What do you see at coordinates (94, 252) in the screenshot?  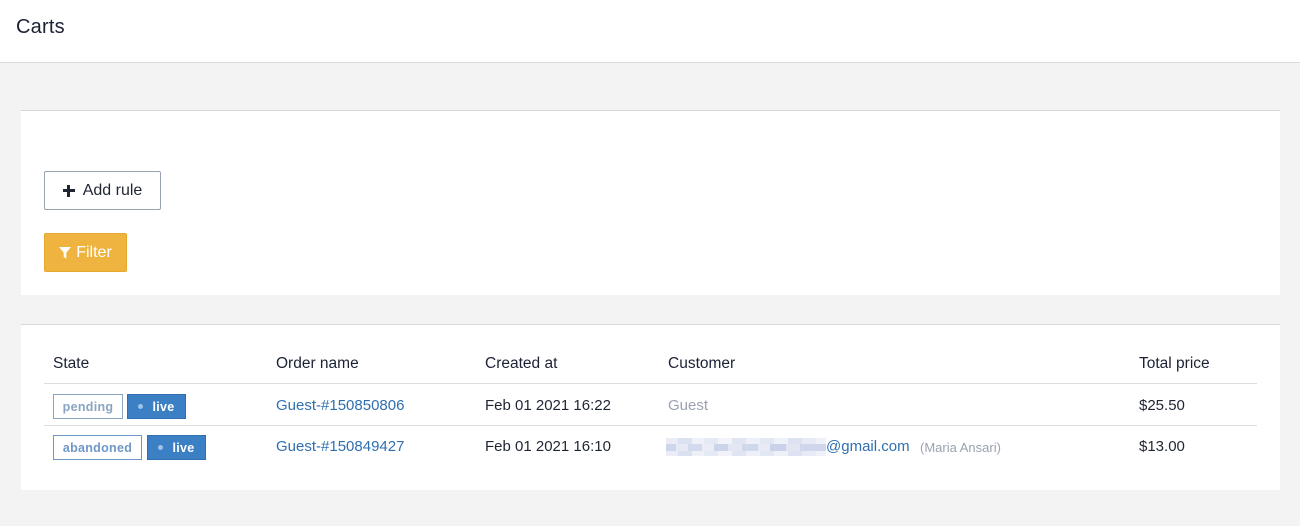 I see `filter-label: Filter` at bounding box center [94, 252].